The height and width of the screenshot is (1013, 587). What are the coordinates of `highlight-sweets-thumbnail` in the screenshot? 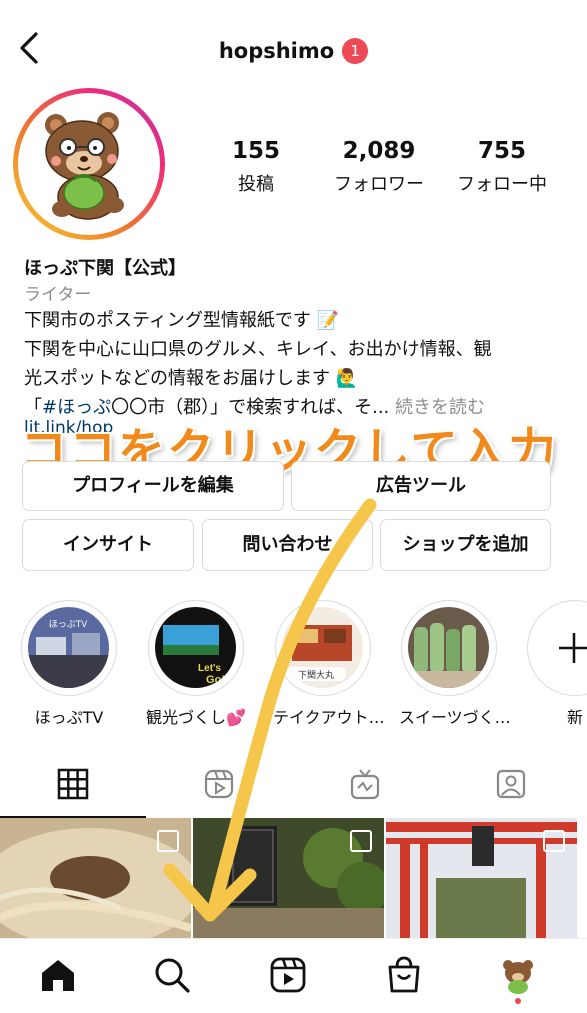 It's located at (448, 647).